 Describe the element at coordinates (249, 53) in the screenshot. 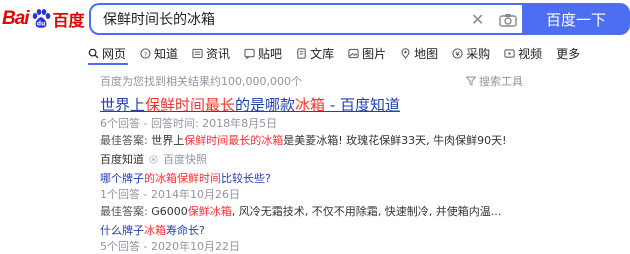

I see `tieba-icon` at that location.